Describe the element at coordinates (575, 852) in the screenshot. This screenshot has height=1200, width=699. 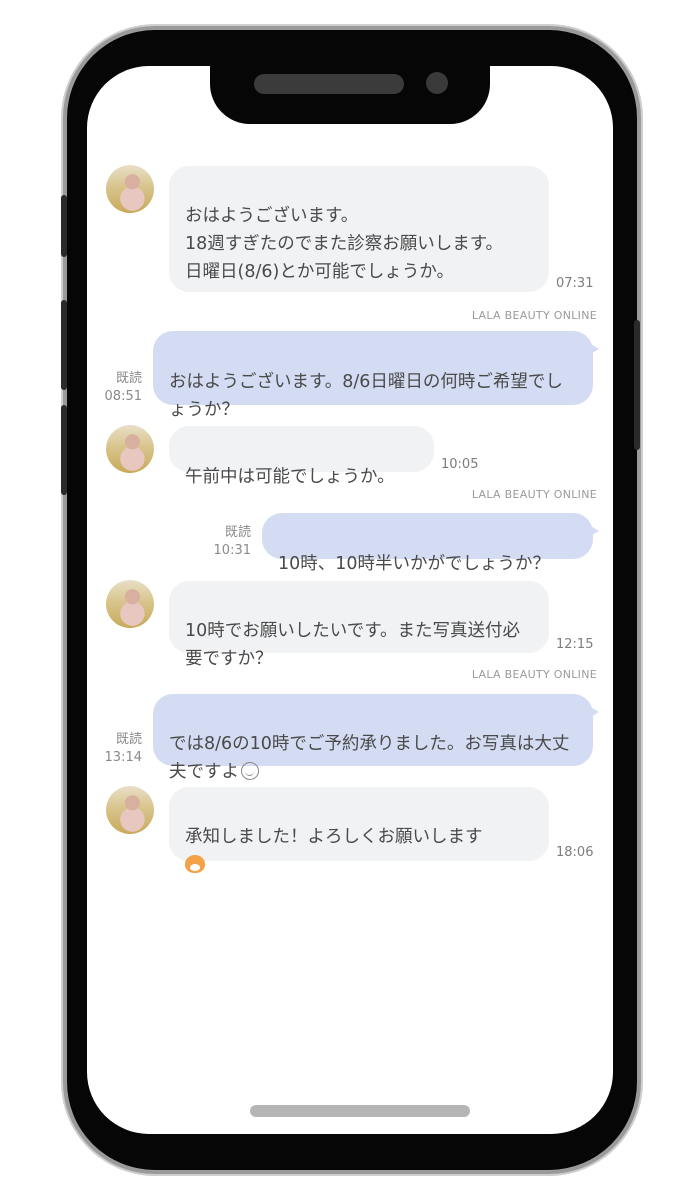
I see `message-time: 18:06` at that location.